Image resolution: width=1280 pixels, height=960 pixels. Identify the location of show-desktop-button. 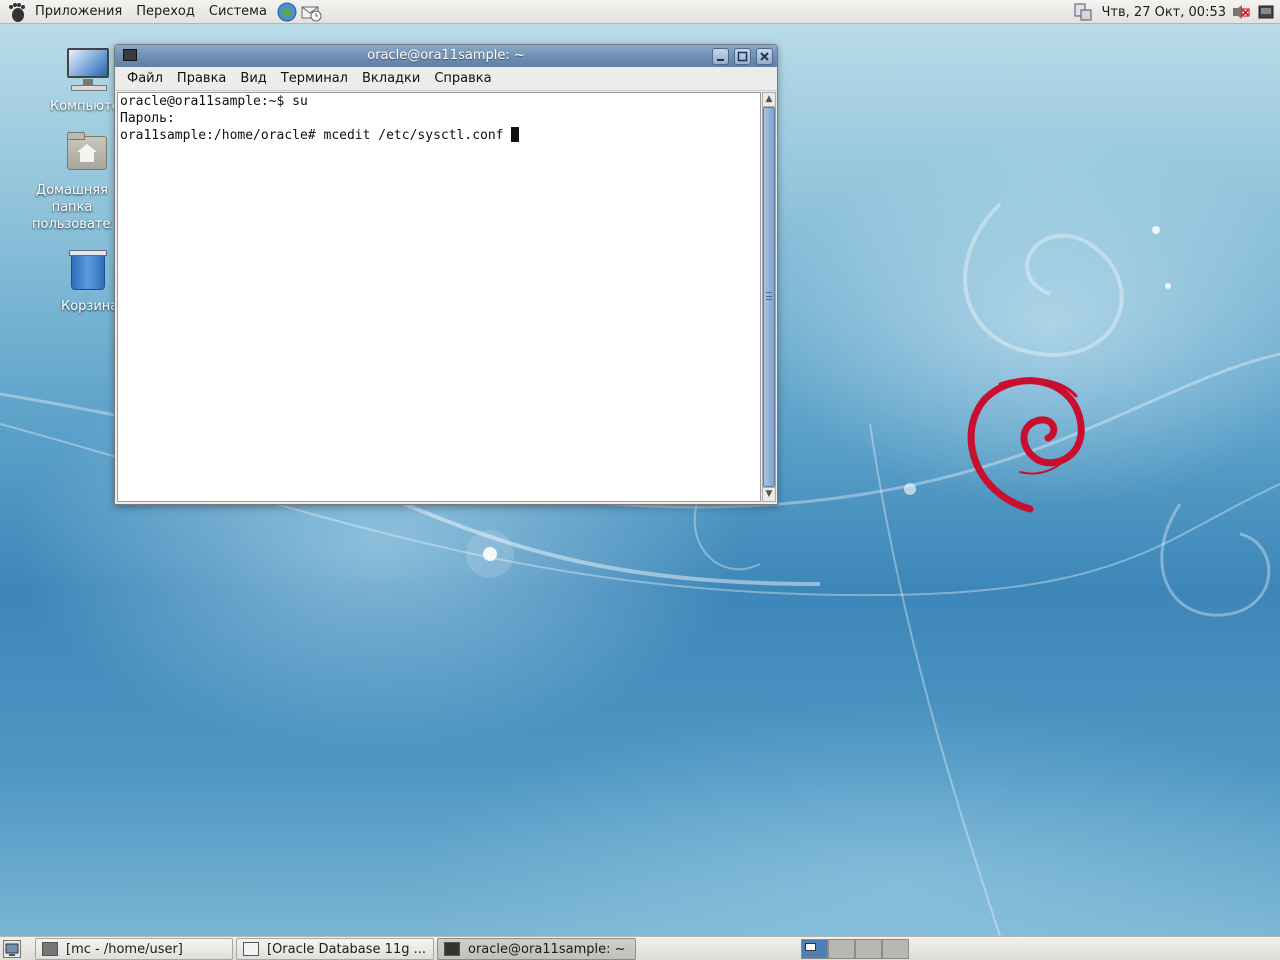
(12, 949).